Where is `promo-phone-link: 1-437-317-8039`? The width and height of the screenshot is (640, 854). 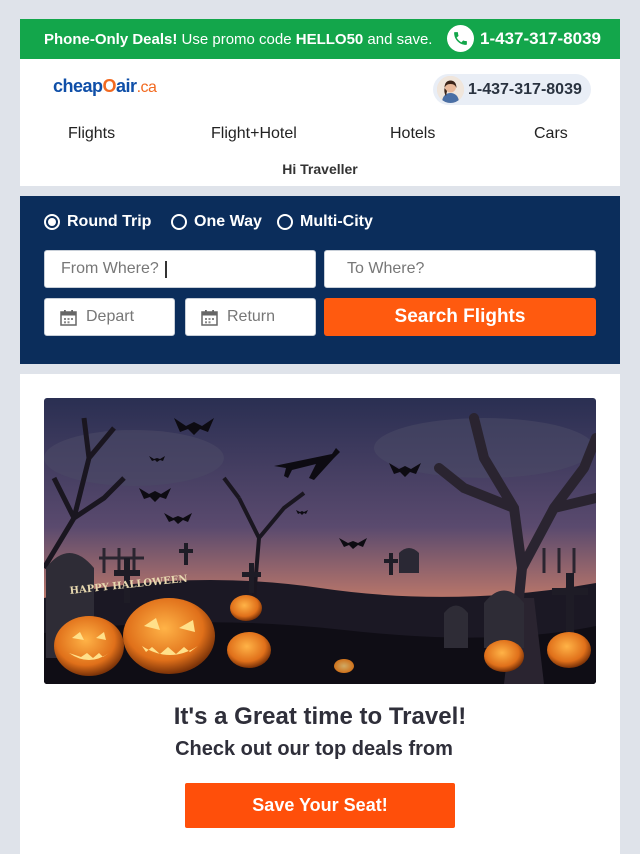
promo-phone-link: 1-437-317-8039 is located at coordinates (540, 39).